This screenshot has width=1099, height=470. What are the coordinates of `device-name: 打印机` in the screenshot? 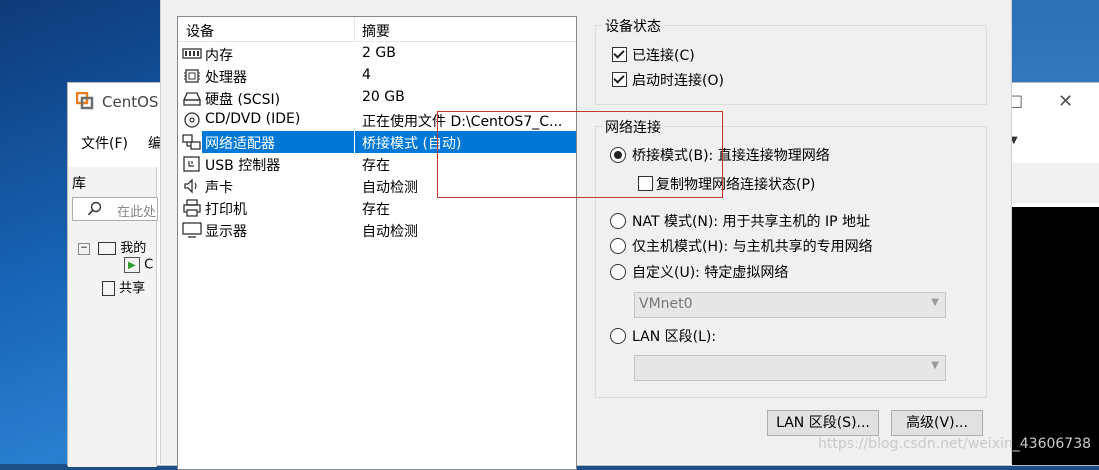 It's located at (226, 210).